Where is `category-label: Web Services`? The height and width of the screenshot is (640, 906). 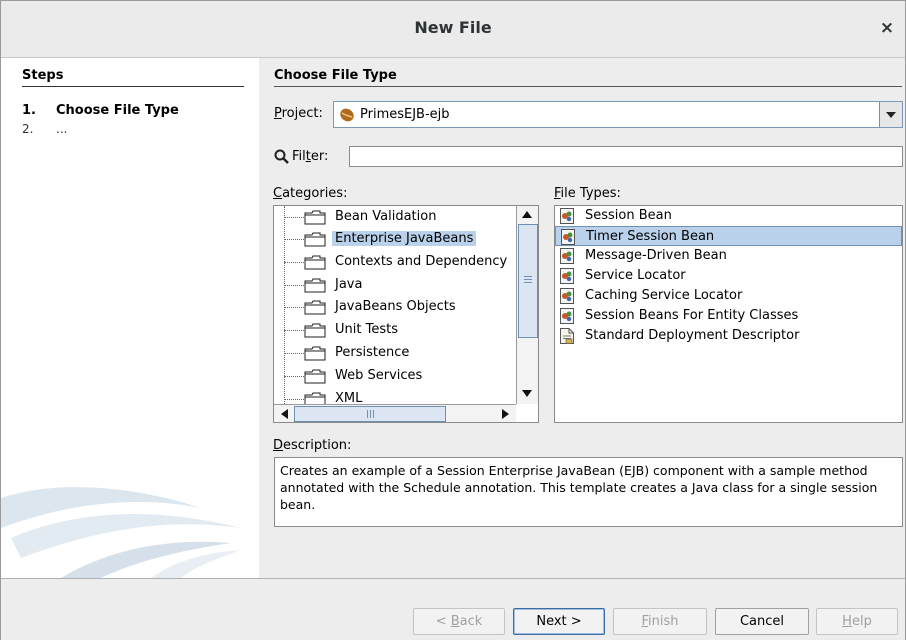
category-label: Web Services is located at coordinates (379, 375).